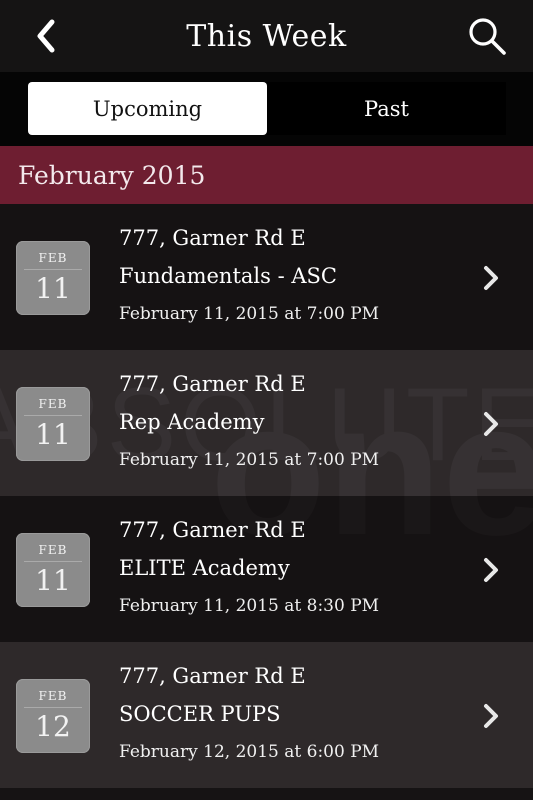 The width and height of the screenshot is (533, 800). Describe the element at coordinates (249, 606) in the screenshot. I see `event-datetime: February 11, 2015 at 8:30 PM` at that location.